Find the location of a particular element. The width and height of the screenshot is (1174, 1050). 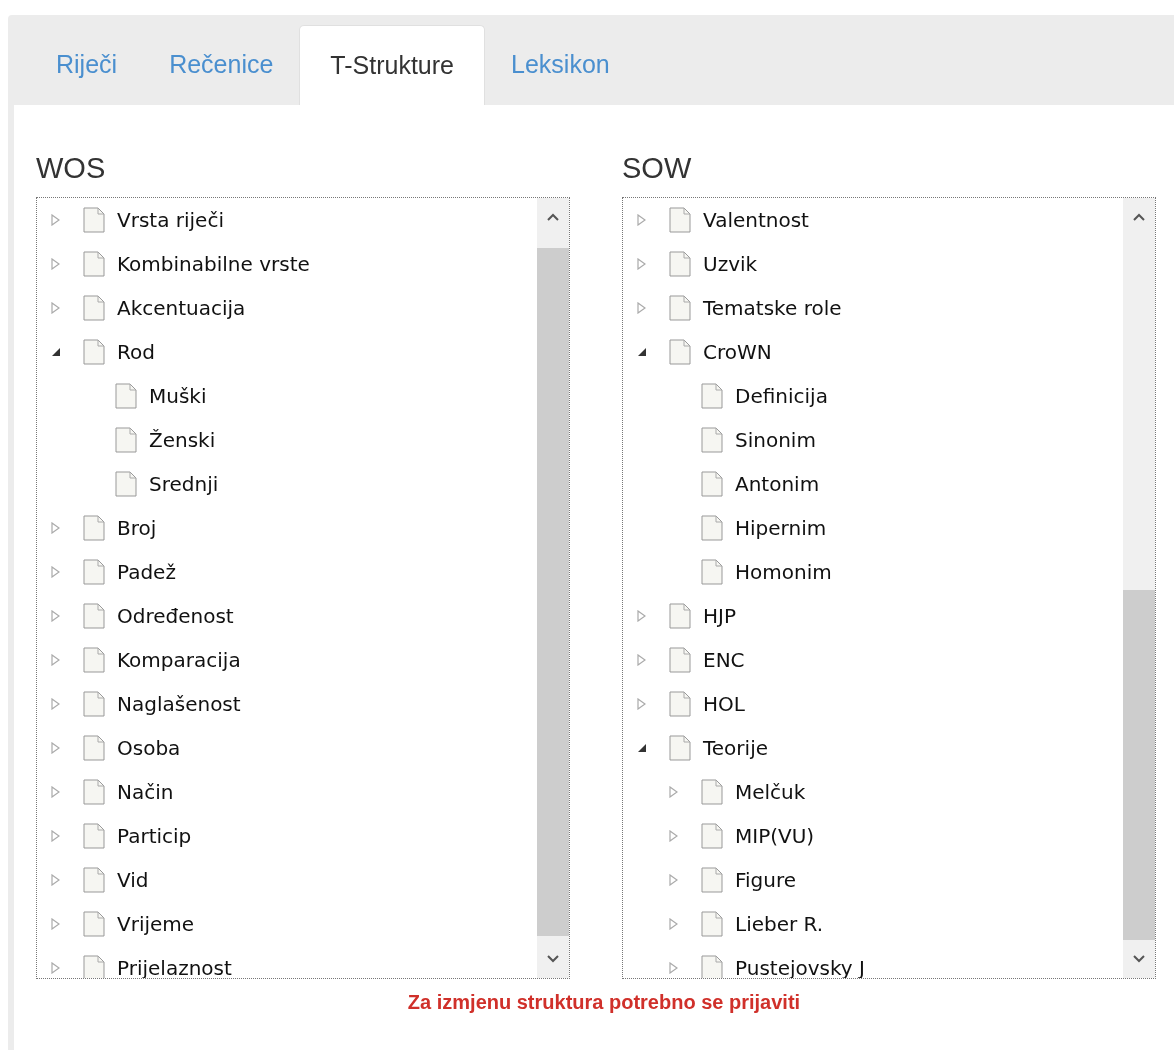

tree-item: Osoba is located at coordinates (149, 748).